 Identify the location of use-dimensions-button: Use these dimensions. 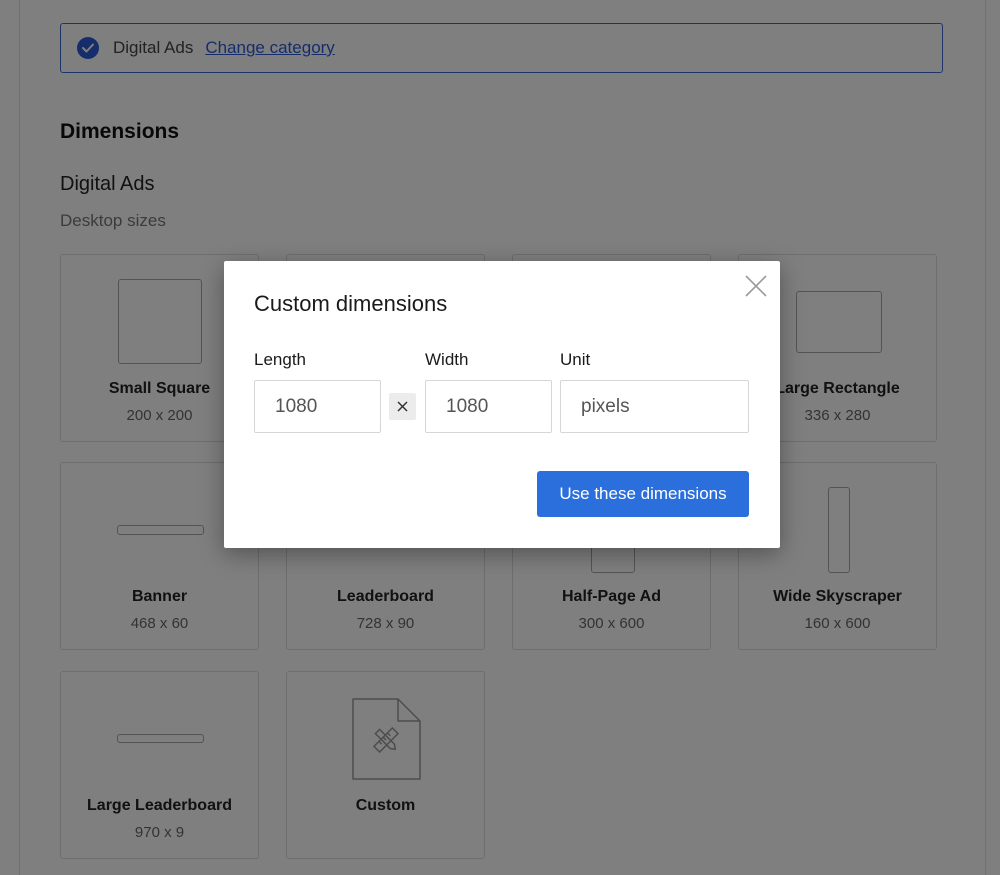
(643, 494).